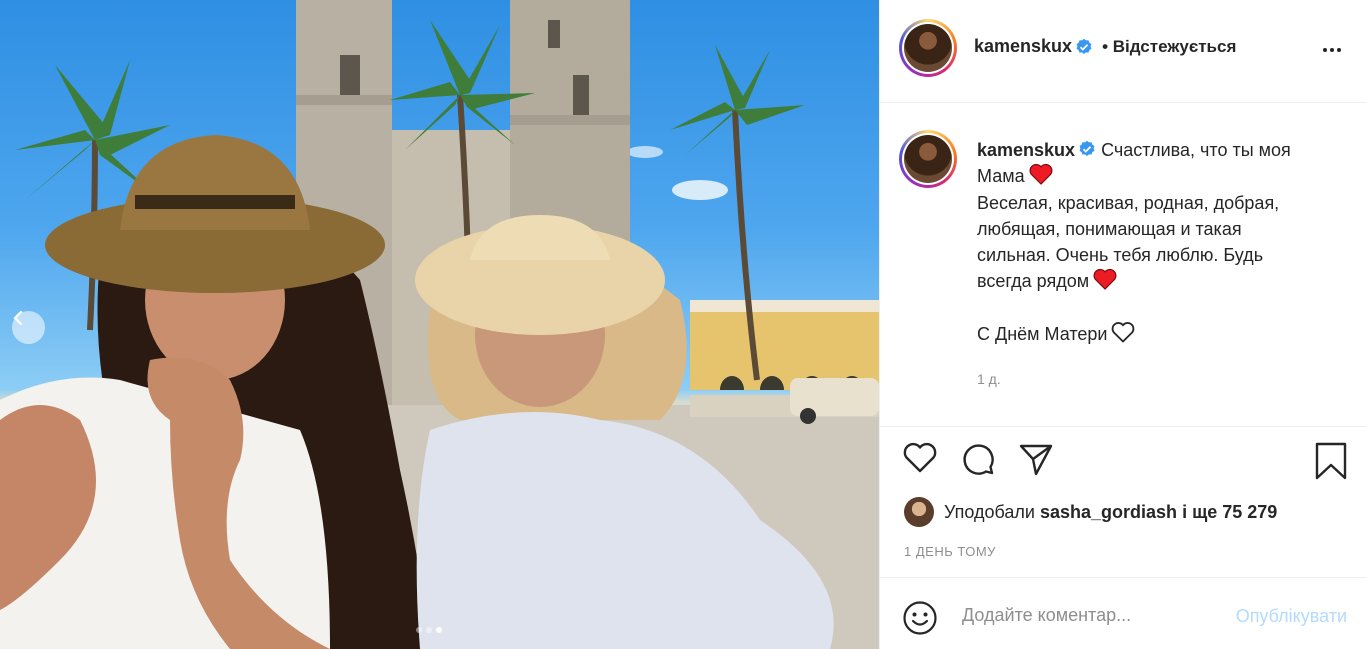 This screenshot has height=649, width=1366. Describe the element at coordinates (1120, 255) in the screenshot. I see `caption-line: сильная. Очень тебя люблю. Будь` at that location.